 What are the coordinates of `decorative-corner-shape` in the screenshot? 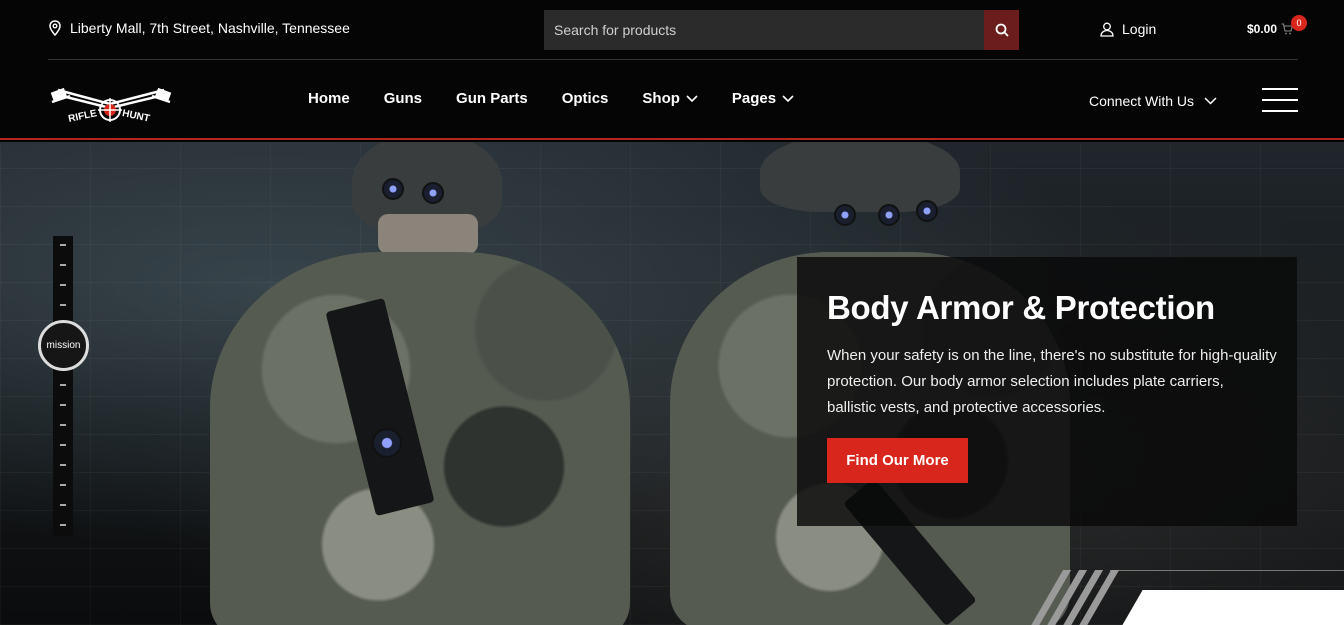 It's located at (1226, 607).